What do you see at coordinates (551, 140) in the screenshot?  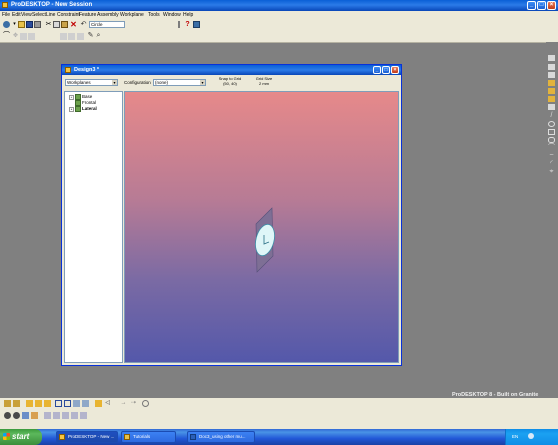 I see `ellipse-tool-icon` at bounding box center [551, 140].